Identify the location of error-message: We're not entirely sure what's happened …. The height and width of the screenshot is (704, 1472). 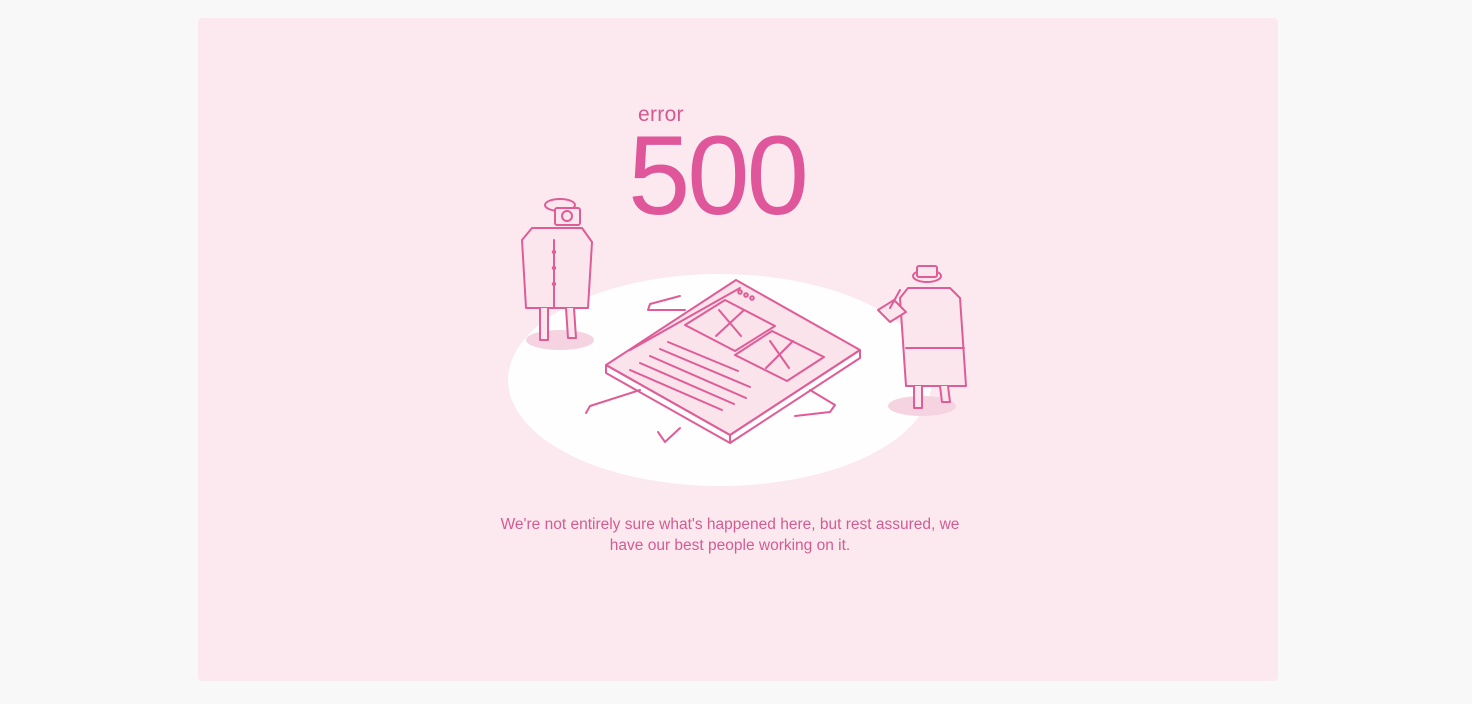
(730, 535).